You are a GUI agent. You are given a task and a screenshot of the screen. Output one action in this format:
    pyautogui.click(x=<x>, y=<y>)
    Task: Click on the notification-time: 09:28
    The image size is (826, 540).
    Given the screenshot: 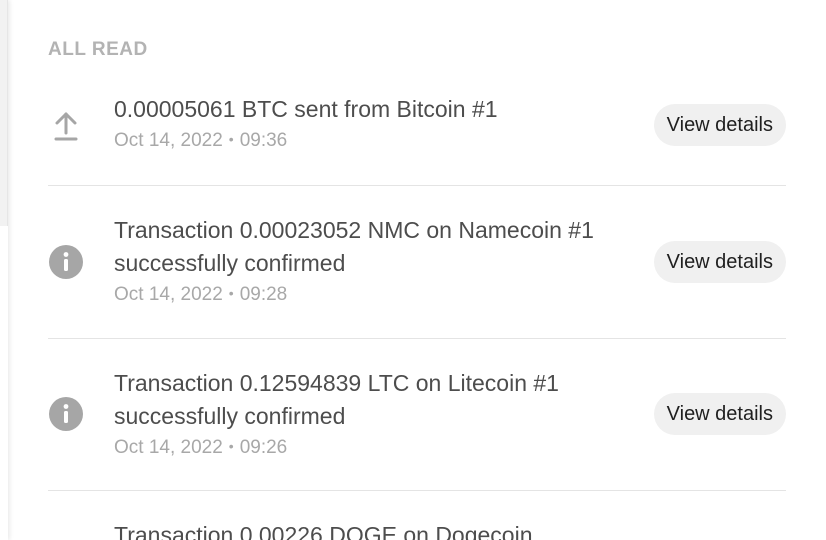 What is the action you would take?
    pyautogui.click(x=263, y=294)
    